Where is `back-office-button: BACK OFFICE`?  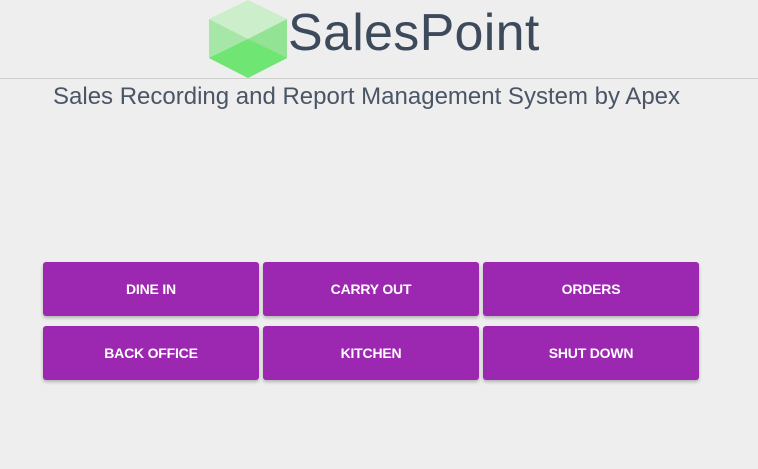 back-office-button: BACK OFFICE is located at coordinates (151, 353).